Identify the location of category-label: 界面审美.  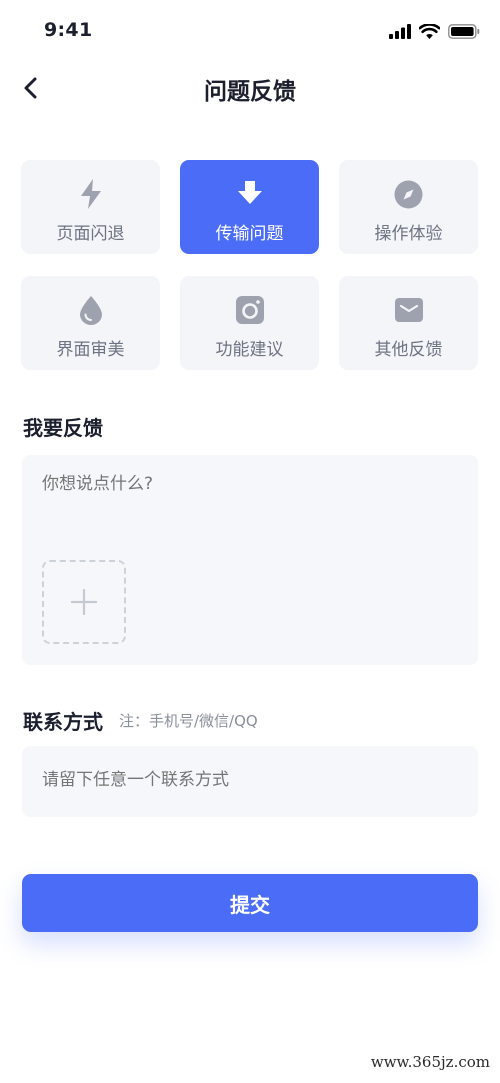
(90, 350).